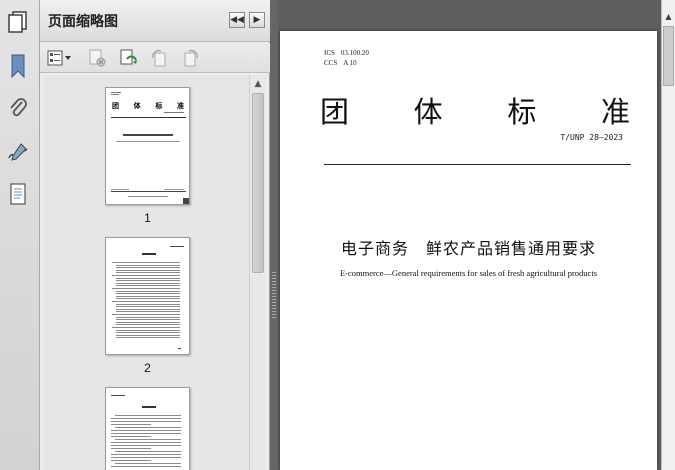 The height and width of the screenshot is (470, 675). What do you see at coordinates (335, 112) in the screenshot?
I see `title-char: 团` at bounding box center [335, 112].